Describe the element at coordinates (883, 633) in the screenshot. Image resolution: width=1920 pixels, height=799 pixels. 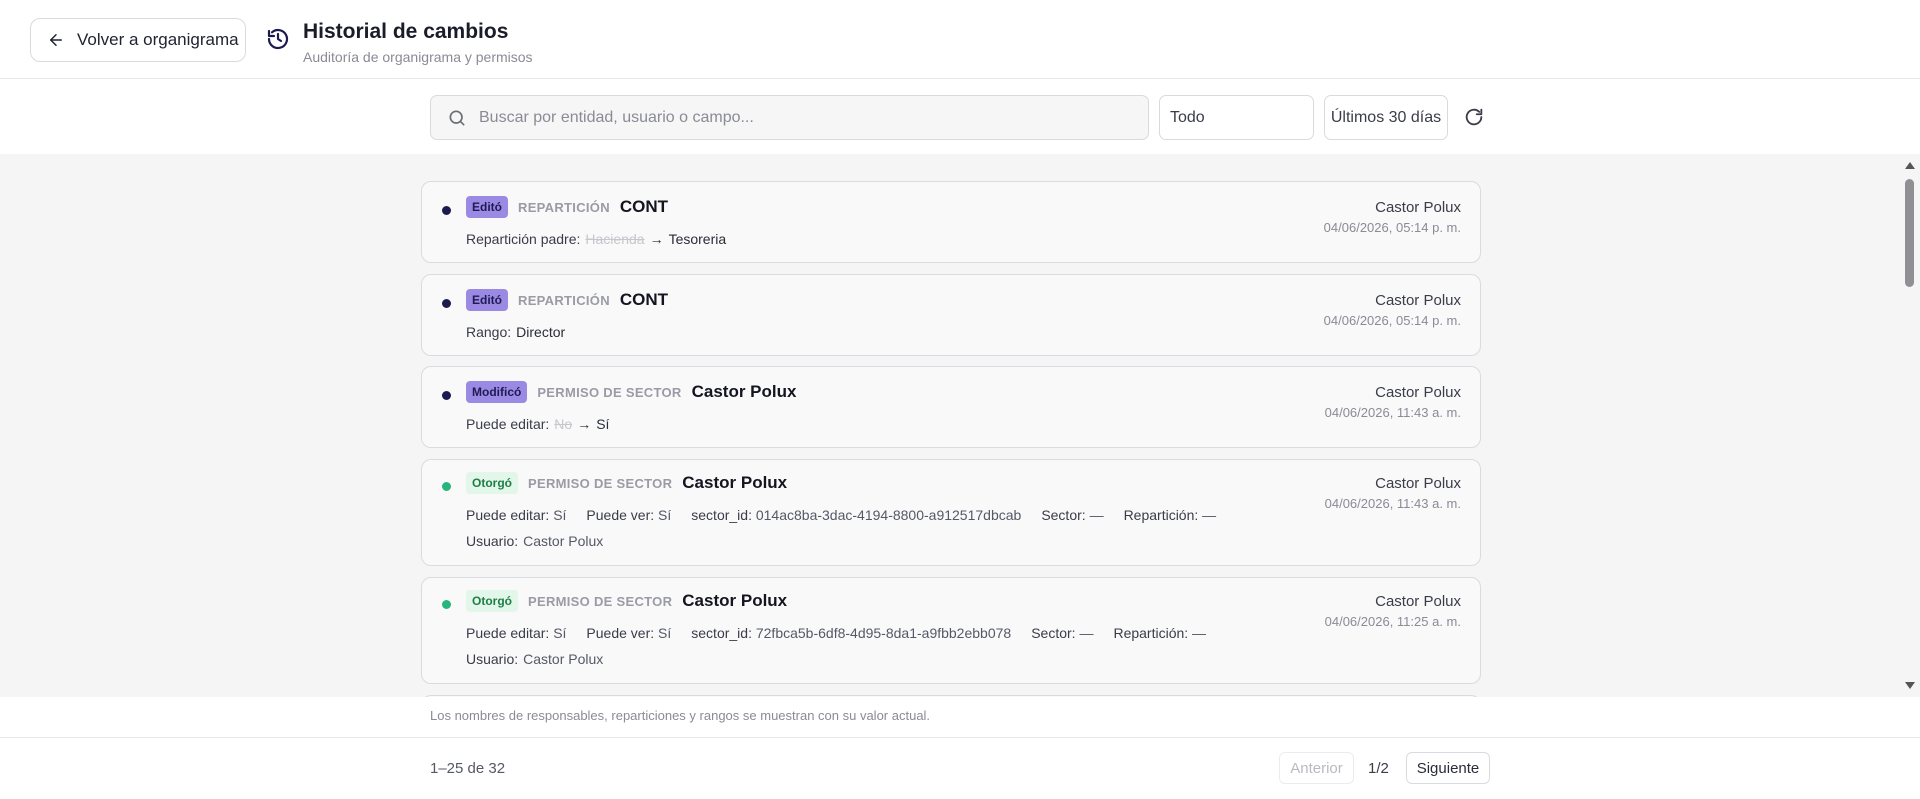
I see `field-value: 72fbca5b-6df8-4d95-8da1-a9fbb2ebb078` at that location.